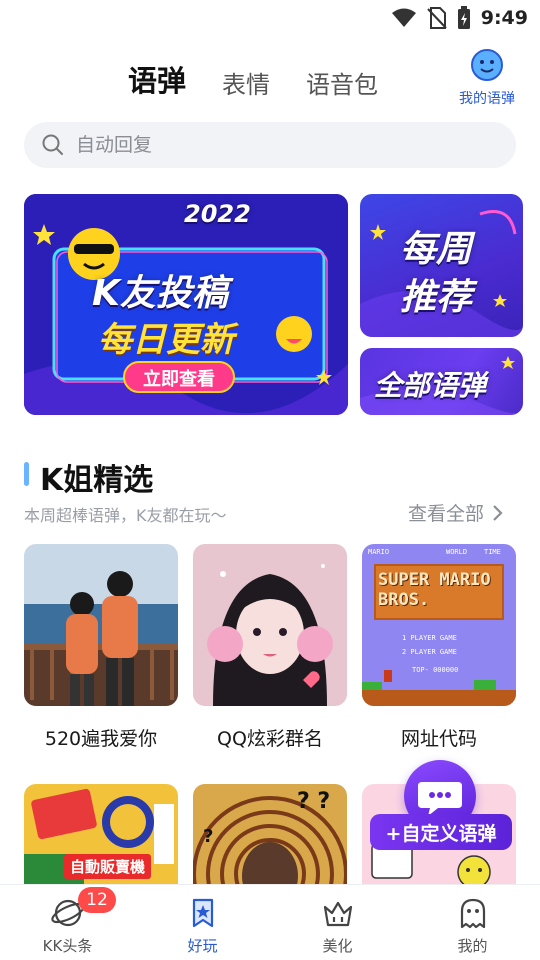 The image size is (540, 960). Describe the element at coordinates (438, 739) in the screenshot. I see `card-label: 网址代码` at that location.